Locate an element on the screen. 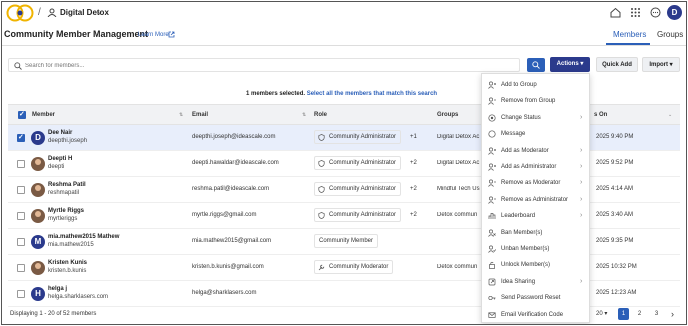 The height and width of the screenshot is (326, 688). search-input is located at coordinates (265, 65).